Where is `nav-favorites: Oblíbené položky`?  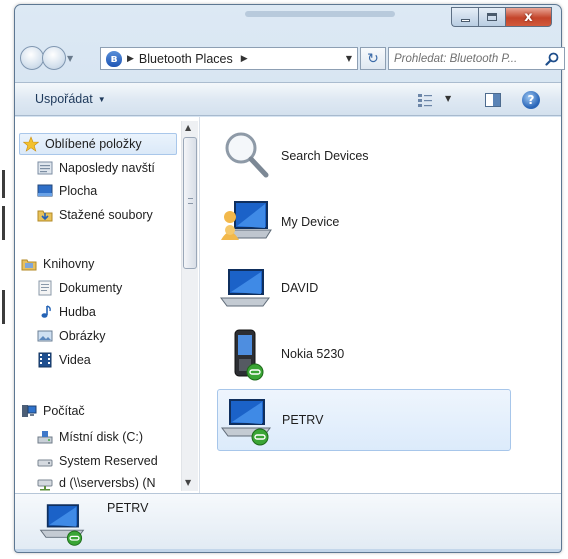 nav-favorites: Oblíbené položky is located at coordinates (98, 144).